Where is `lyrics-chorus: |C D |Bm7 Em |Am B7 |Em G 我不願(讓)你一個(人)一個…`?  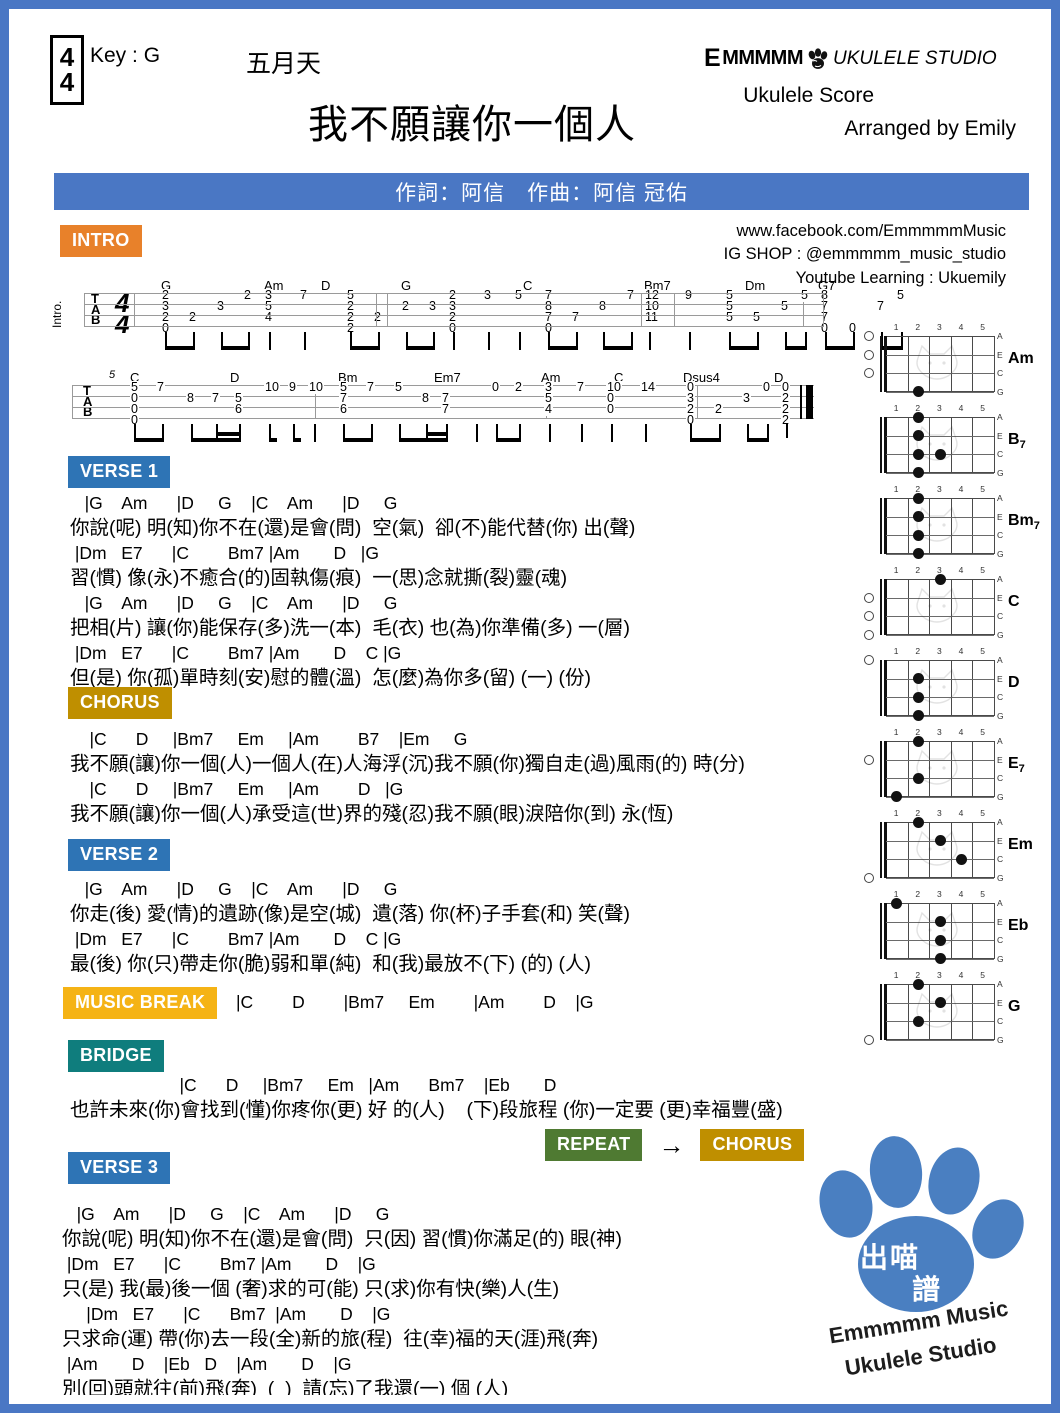 lyrics-chorus: |C D |Bm7 Em |Am B7 |Em G 我不願(讓)你一個(人)一個… is located at coordinates (407, 777).